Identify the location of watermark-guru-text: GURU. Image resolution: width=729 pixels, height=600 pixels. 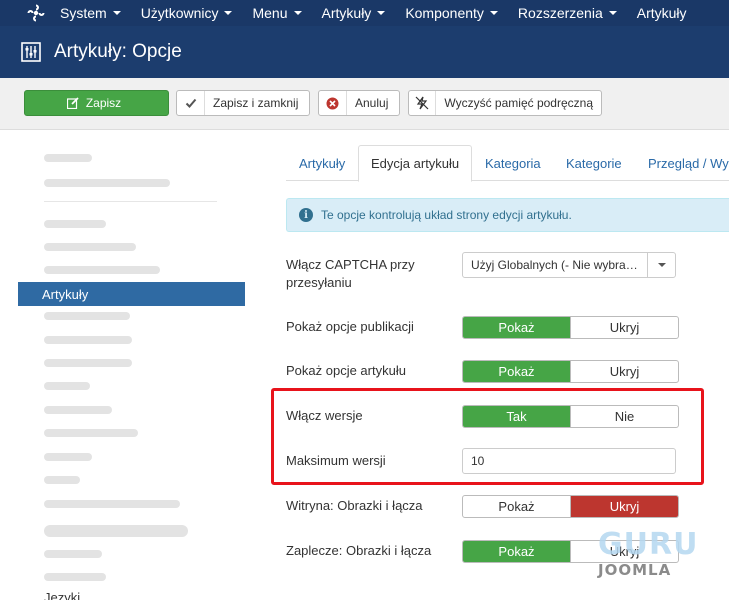
(648, 544).